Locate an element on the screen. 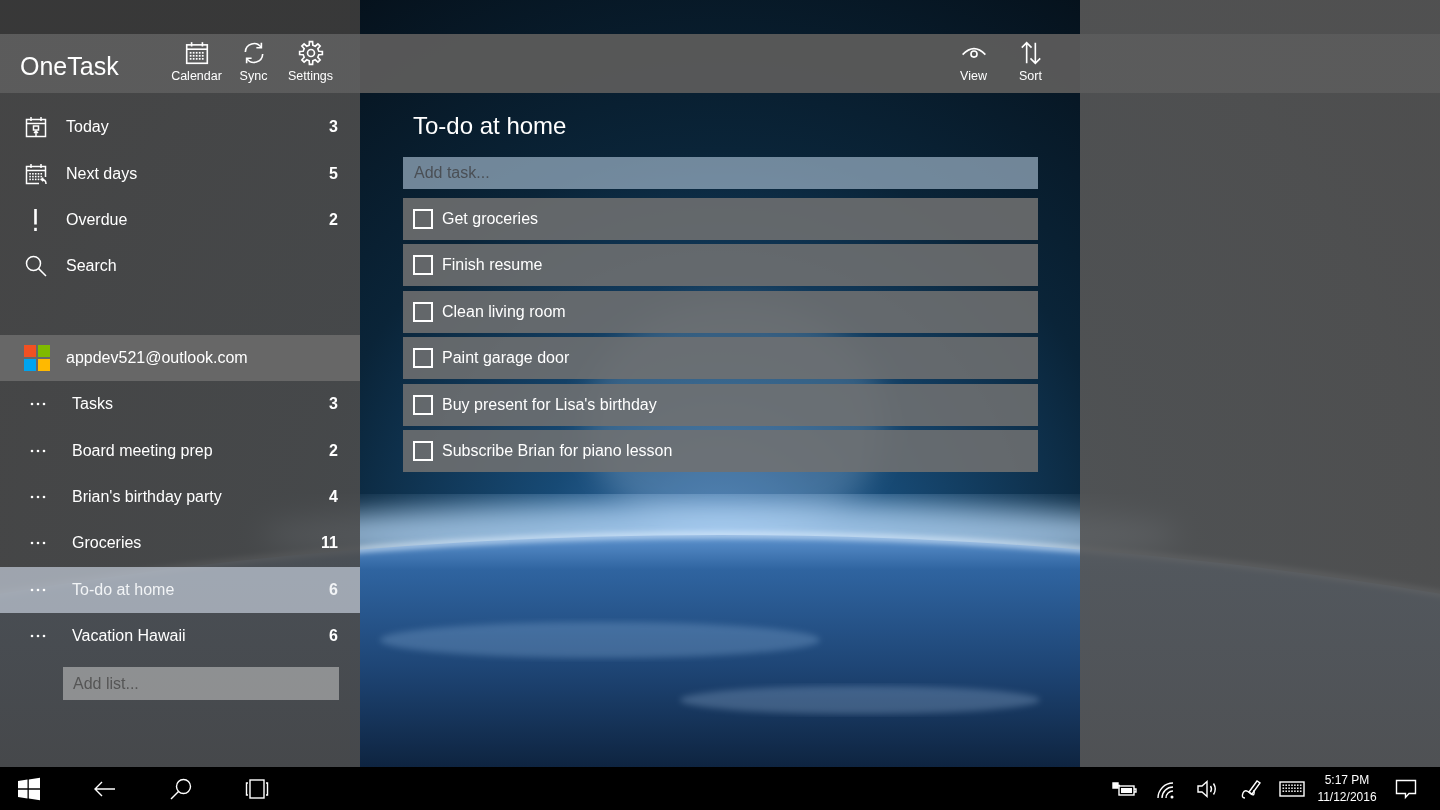 This screenshot has height=810, width=1440. app-title: OneTask is located at coordinates (69, 66).